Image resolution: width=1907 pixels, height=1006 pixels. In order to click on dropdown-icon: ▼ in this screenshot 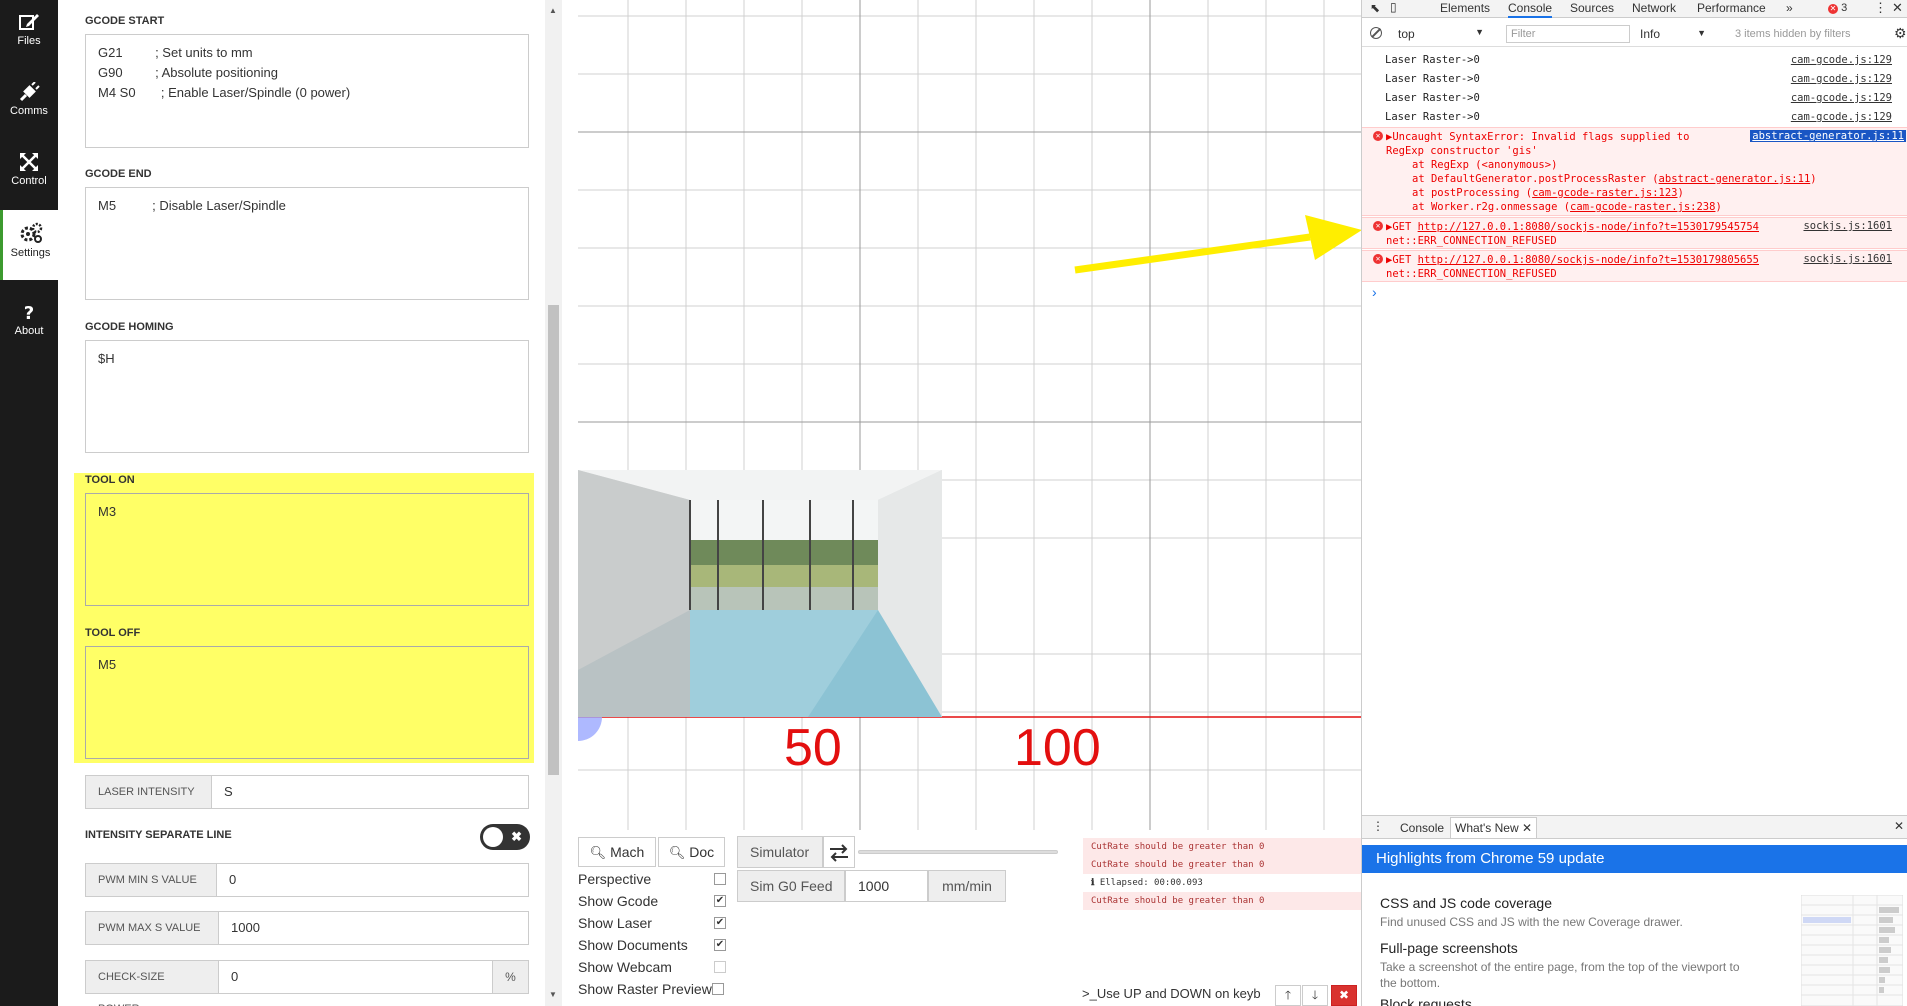, I will do `click(1479, 32)`.